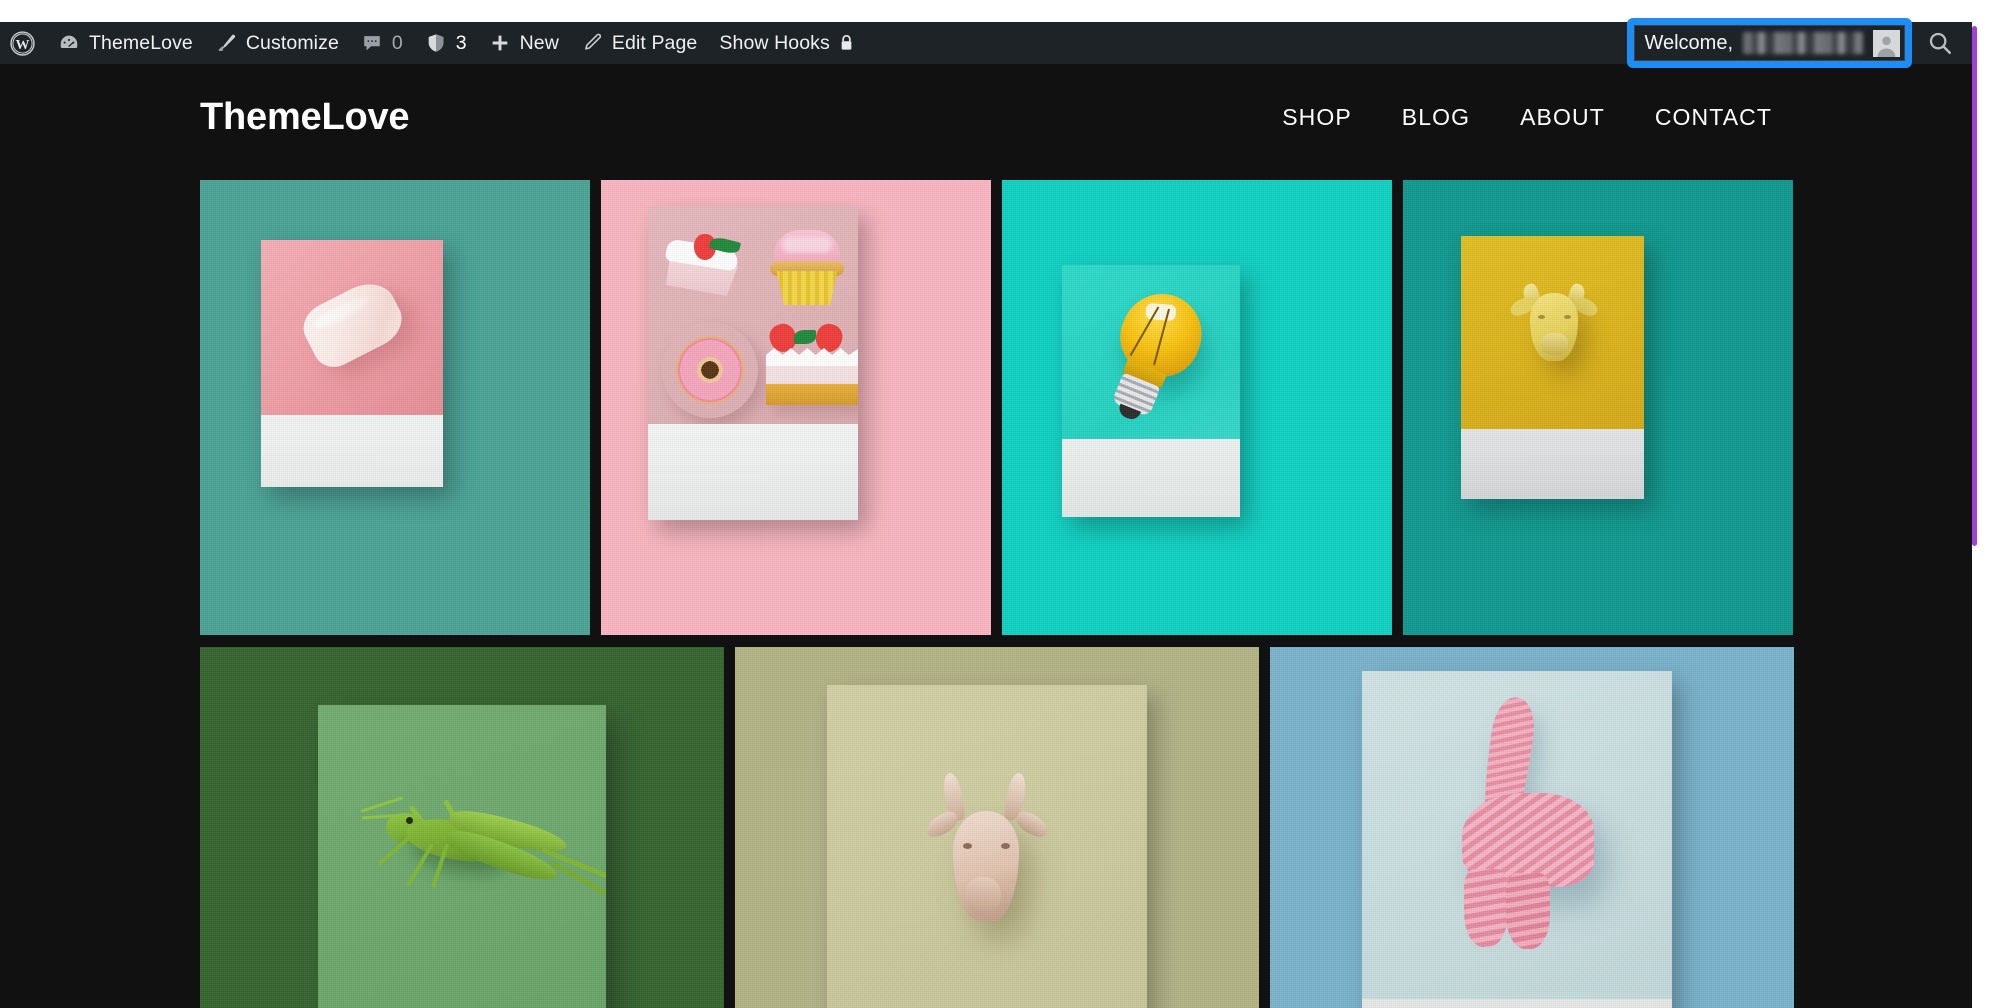 Image resolution: width=2000 pixels, height=1008 pixels. What do you see at coordinates (989, 856) in the screenshot?
I see `goat-head-object` at bounding box center [989, 856].